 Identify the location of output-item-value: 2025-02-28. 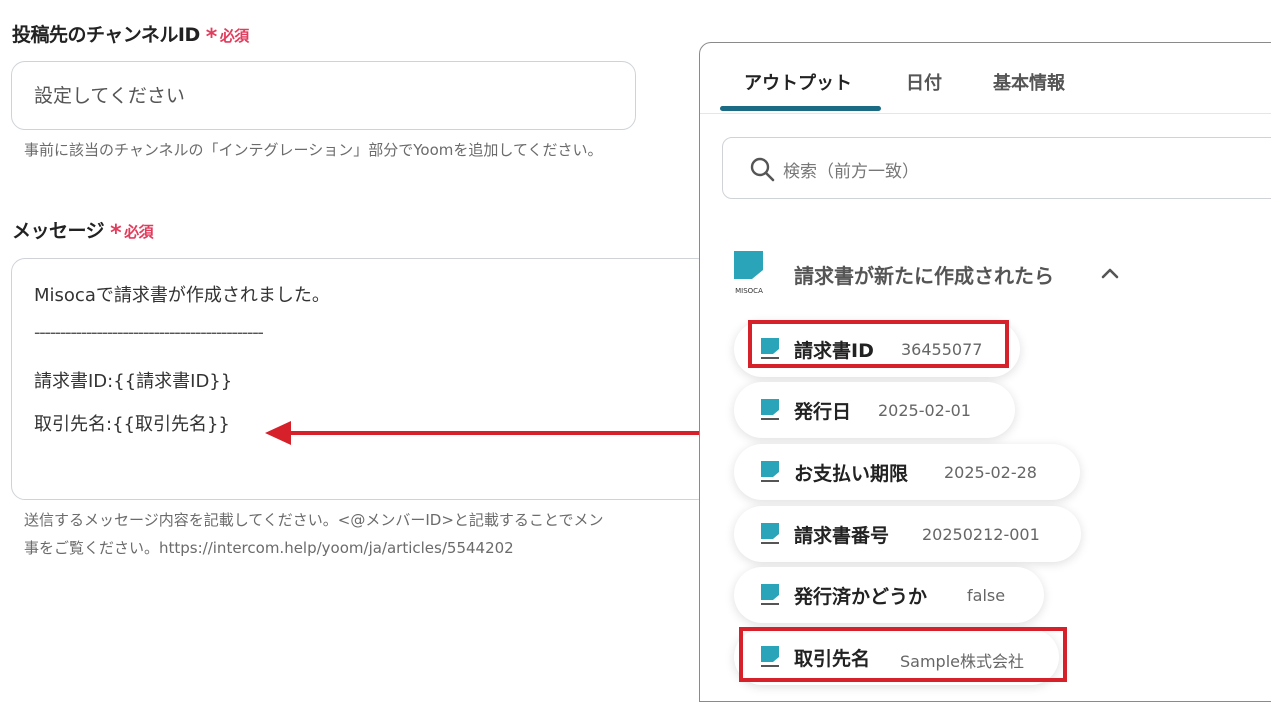
(990, 472).